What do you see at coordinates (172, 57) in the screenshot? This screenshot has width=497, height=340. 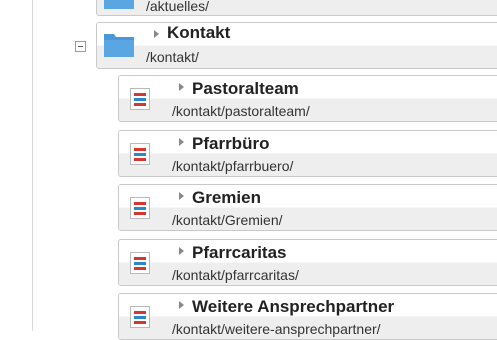 I see `node-path: /kontakt/` at bounding box center [172, 57].